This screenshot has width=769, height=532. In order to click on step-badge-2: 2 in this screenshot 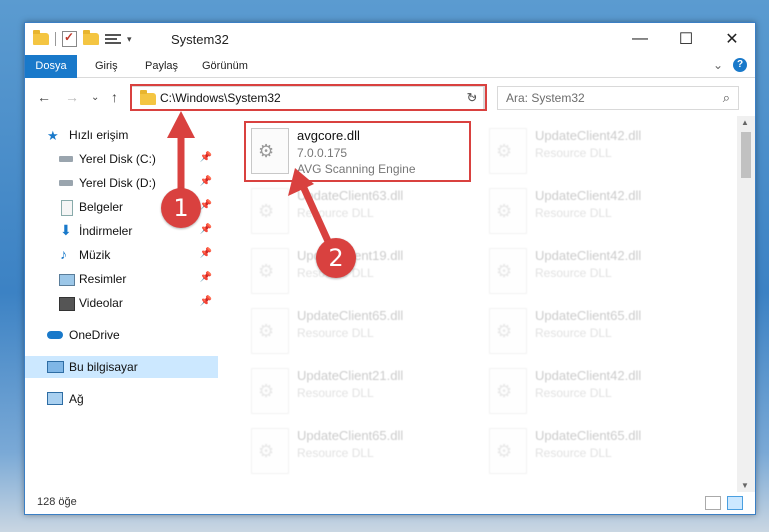, I will do `click(336, 258)`.